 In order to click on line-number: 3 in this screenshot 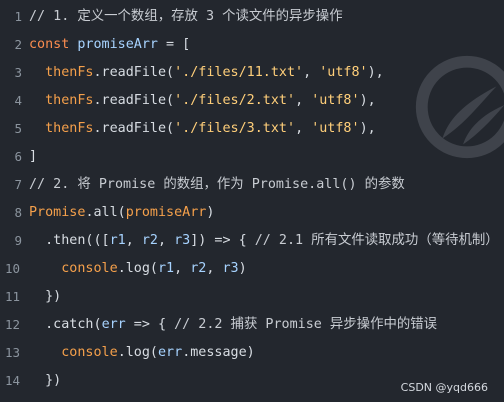, I will do `click(18, 72)`.